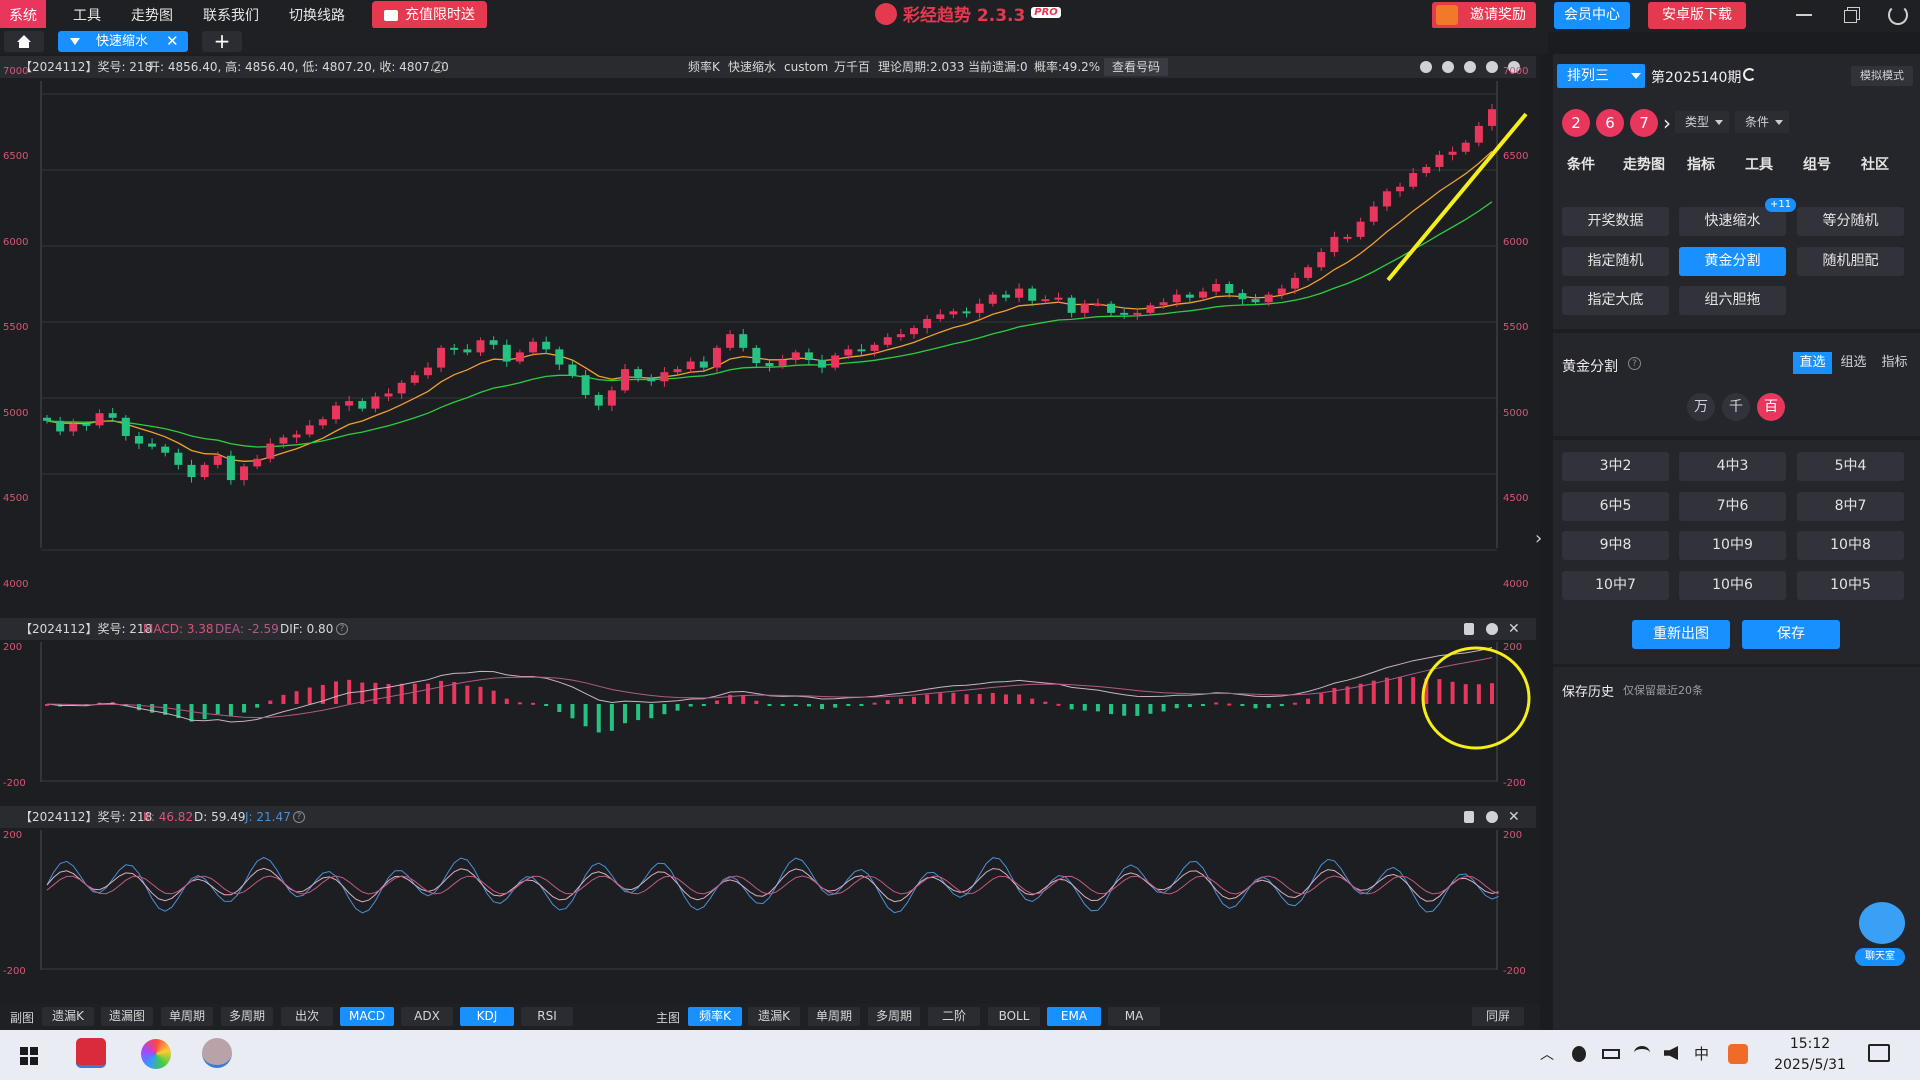 This screenshot has height=1080, width=1920. What do you see at coordinates (547, 1016) in the screenshot?
I see `sub-btn-rsi: RSI` at bounding box center [547, 1016].